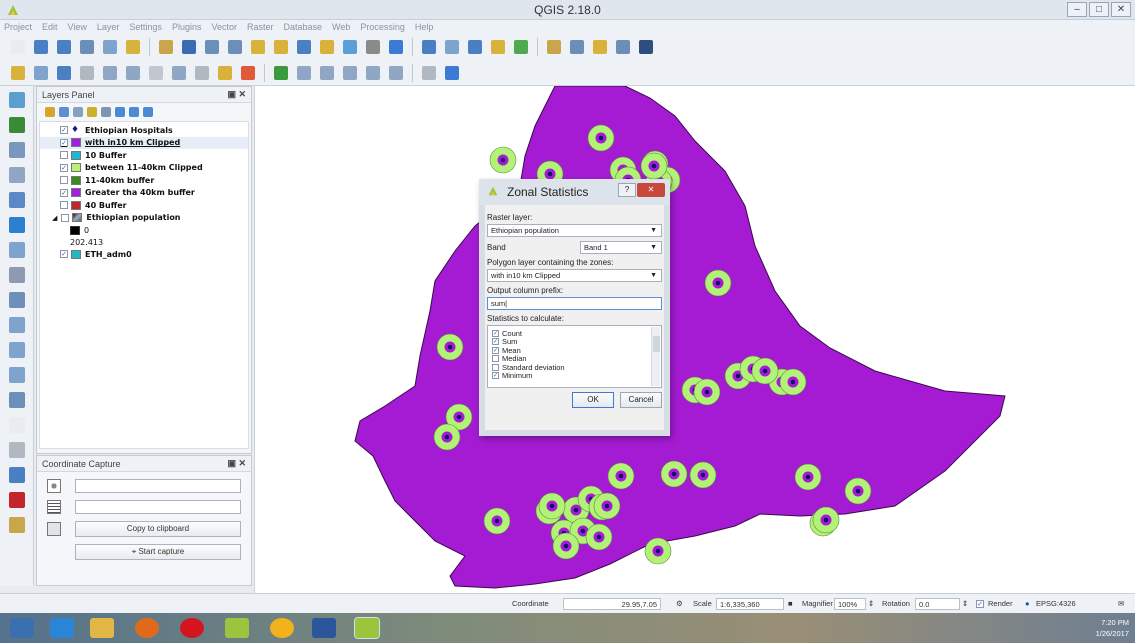 This screenshot has width=1135, height=643. I want to click on main-tool-15-icon, so click(350, 47).